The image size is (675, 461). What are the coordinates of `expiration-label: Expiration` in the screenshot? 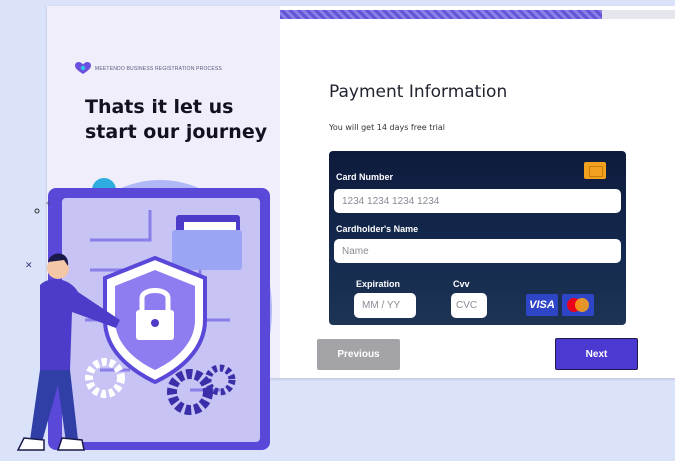 It's located at (378, 284).